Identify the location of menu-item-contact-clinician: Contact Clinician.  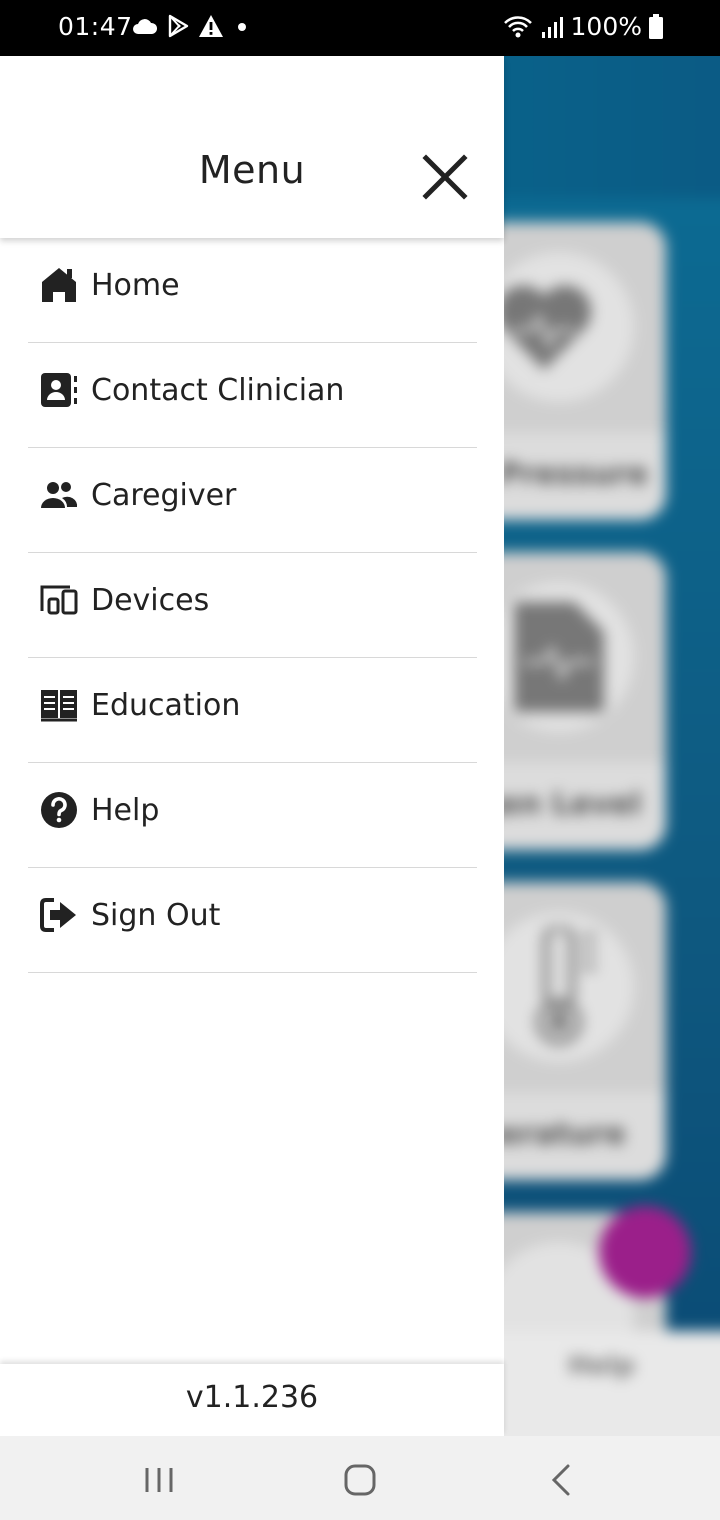
(252, 395).